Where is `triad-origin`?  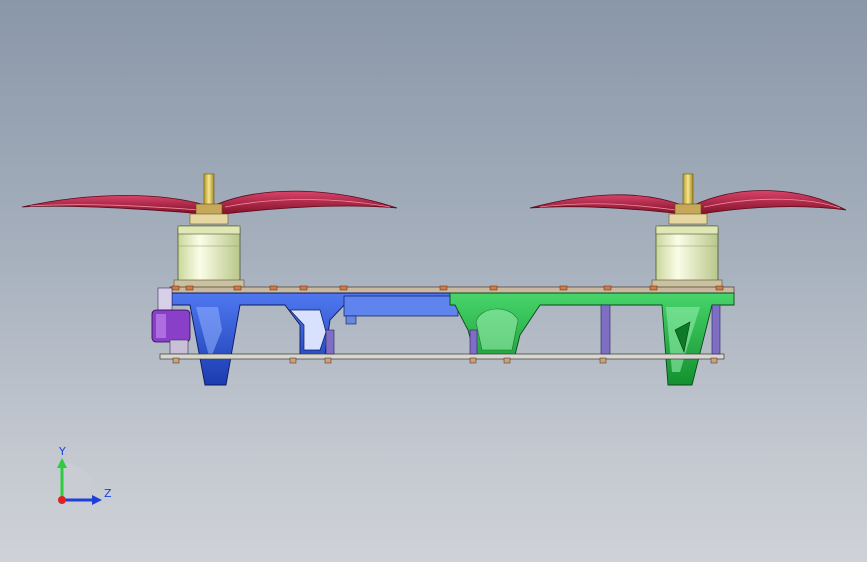 triad-origin is located at coordinates (62, 500).